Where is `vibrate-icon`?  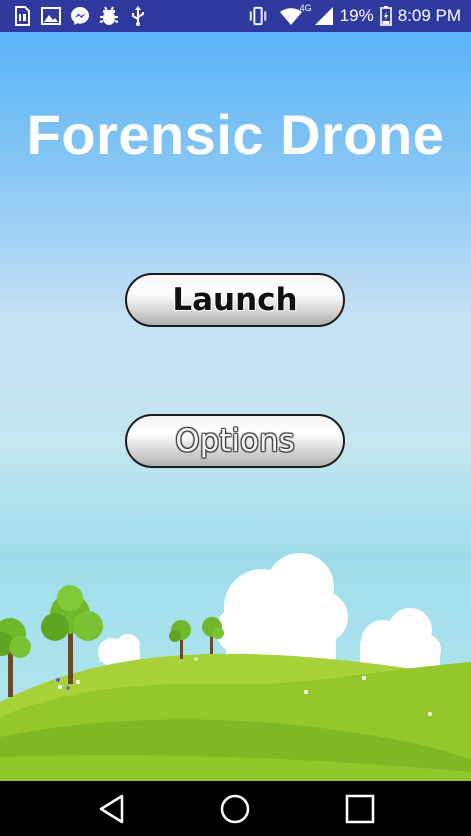
vibrate-icon is located at coordinates (258, 16).